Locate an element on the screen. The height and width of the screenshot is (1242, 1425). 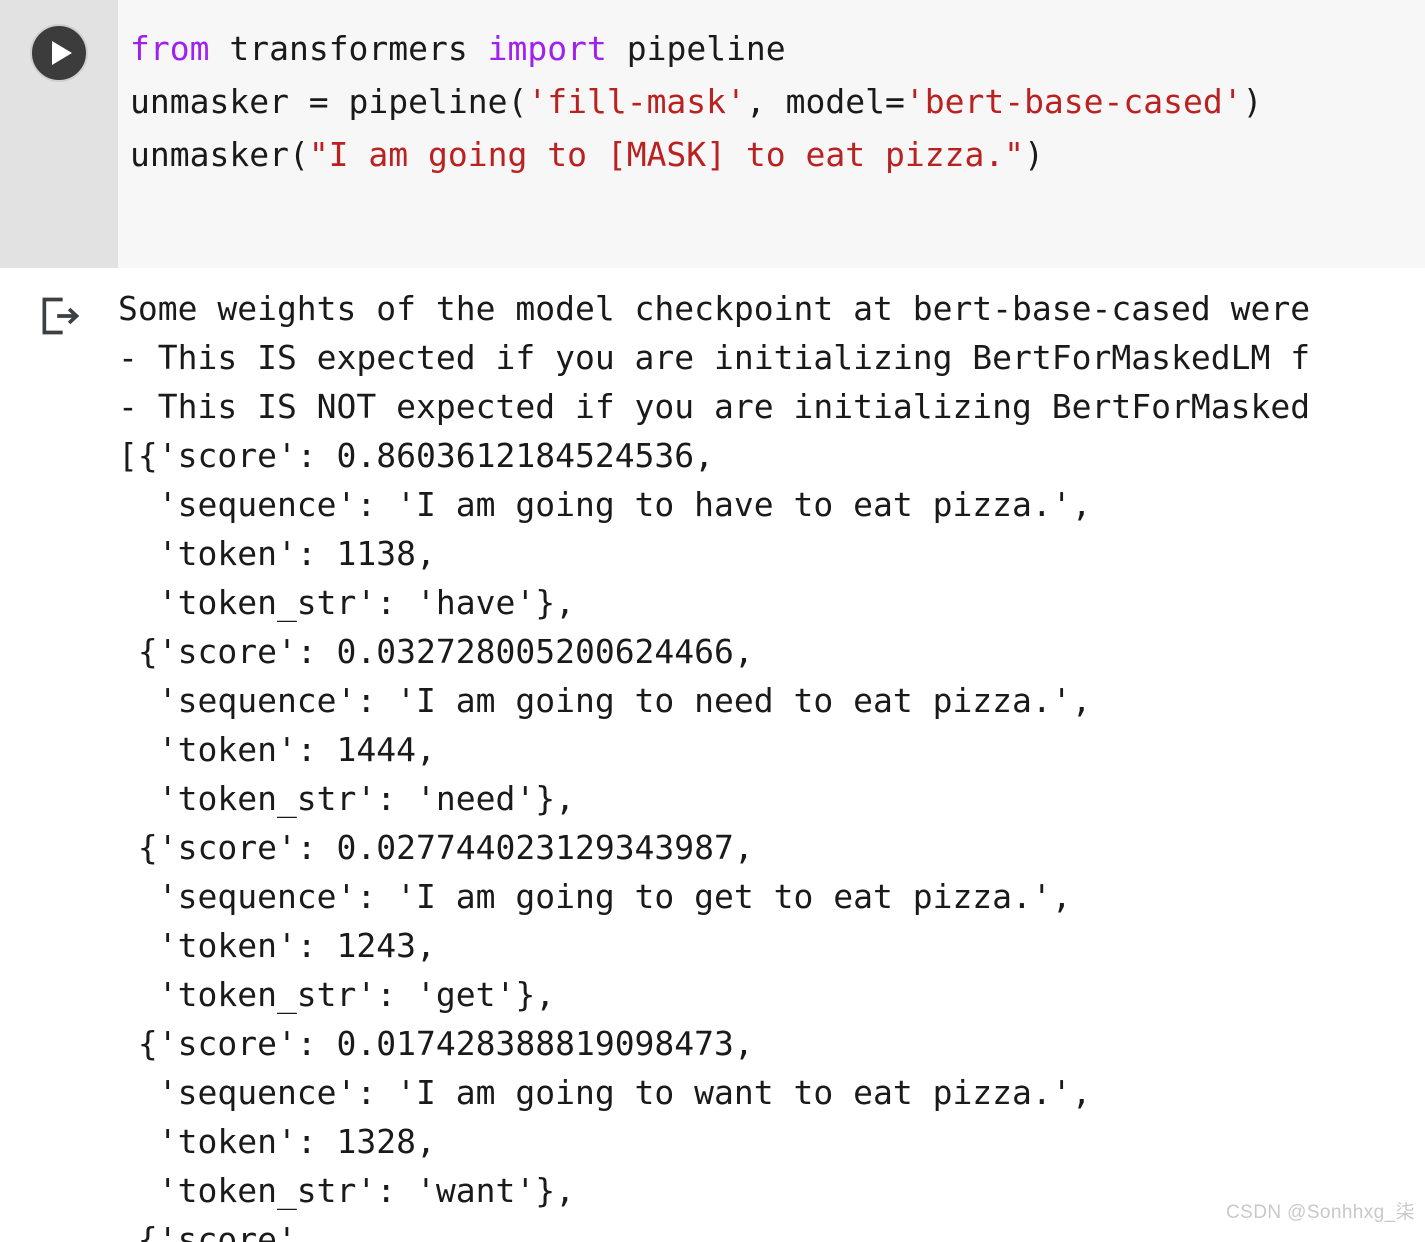
code-line: from transformers import pipeline is located at coordinates (777, 48).